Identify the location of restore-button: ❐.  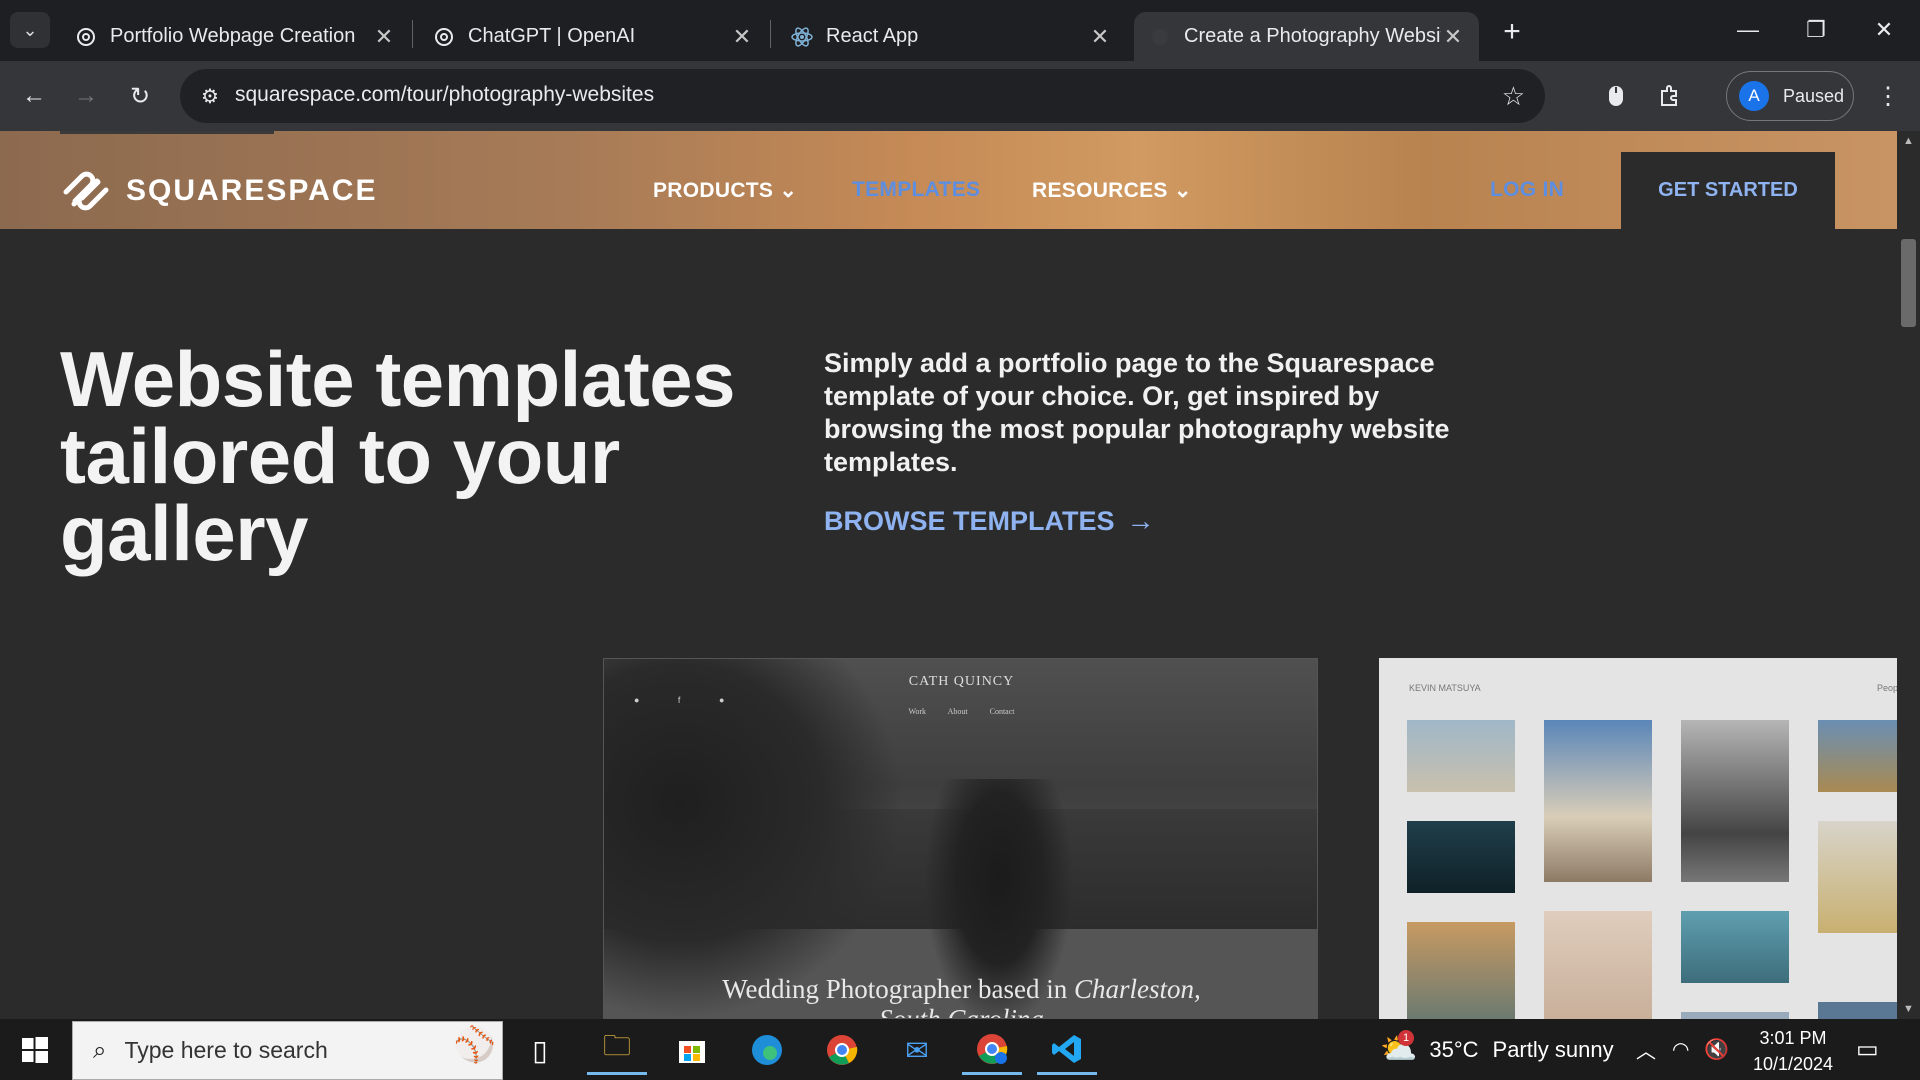
(1816, 30).